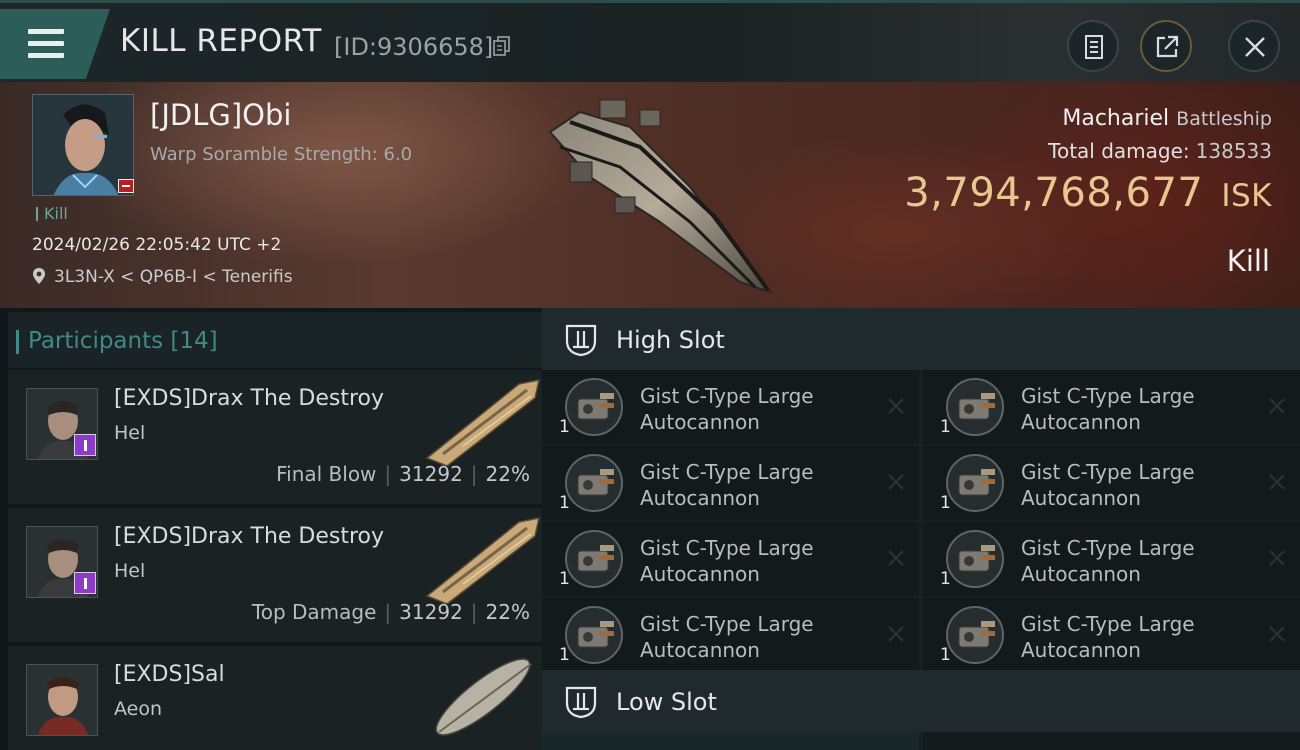 Image resolution: width=1300 pixels, height=750 pixels. I want to click on high-slot-title: High Slot, so click(670, 340).